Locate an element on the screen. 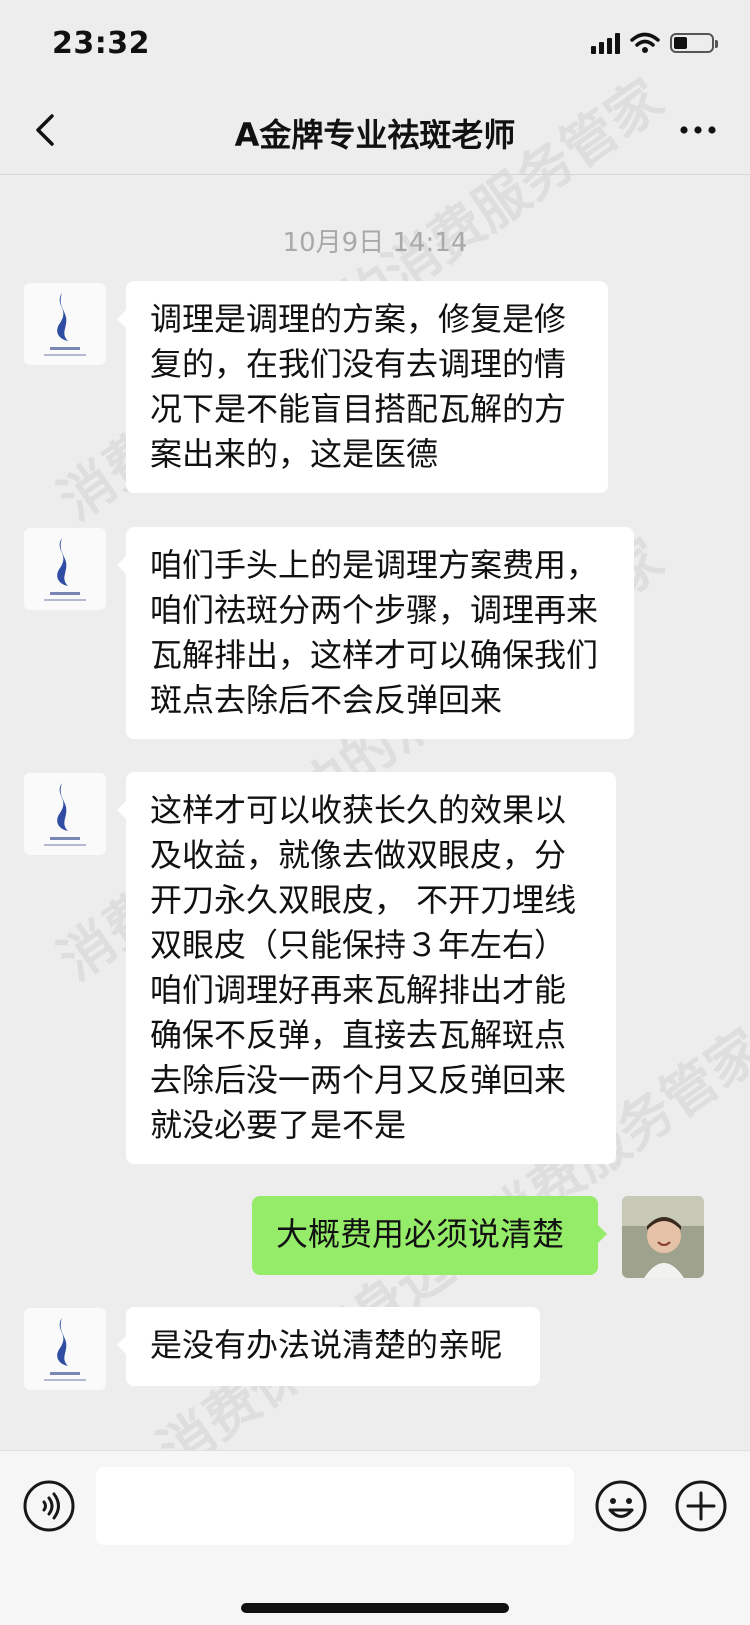 This screenshot has height=1625, width=750. user-avatar is located at coordinates (663, 1237).